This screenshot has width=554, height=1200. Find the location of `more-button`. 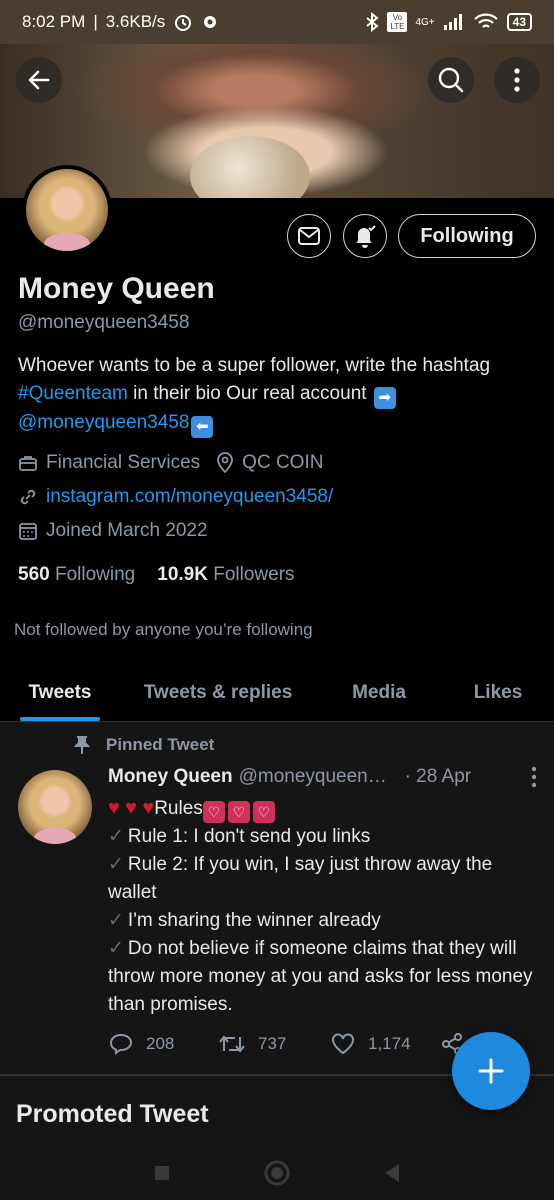

more-button is located at coordinates (517, 80).